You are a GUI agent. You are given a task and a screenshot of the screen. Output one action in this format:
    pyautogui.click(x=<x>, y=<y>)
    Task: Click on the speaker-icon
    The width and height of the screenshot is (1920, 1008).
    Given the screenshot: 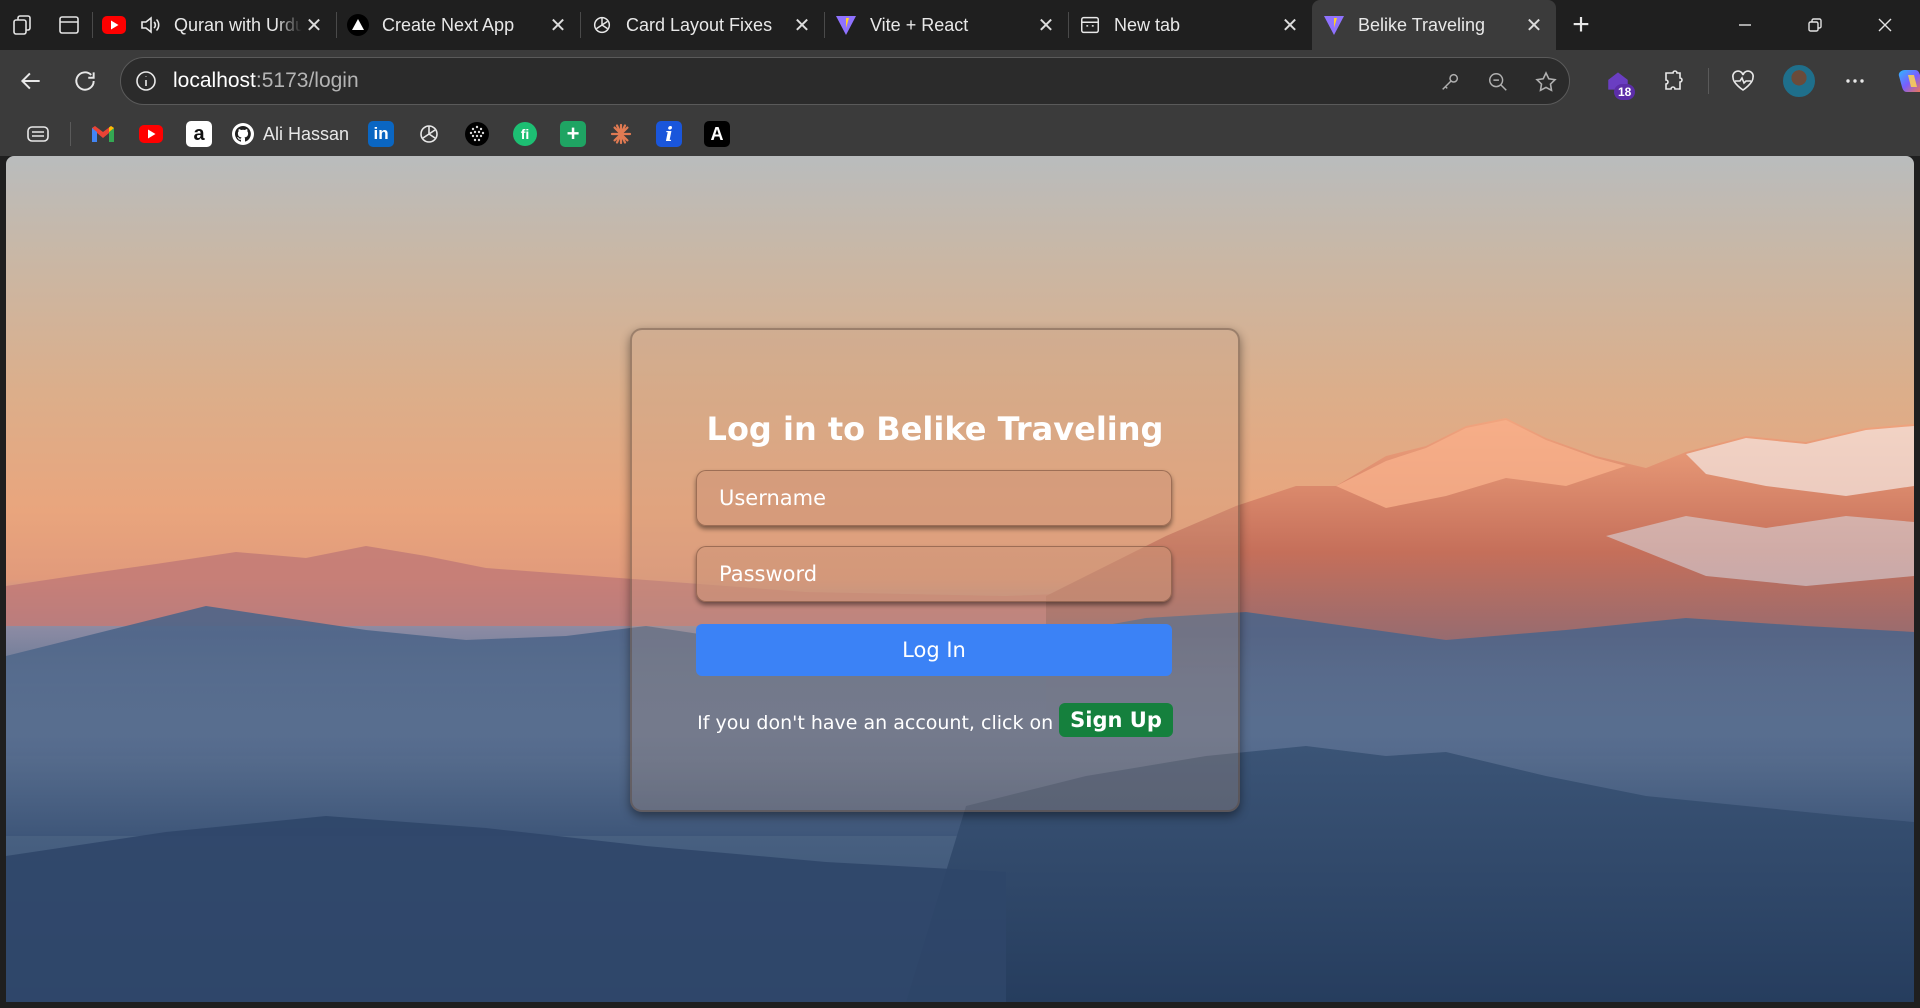 What is the action you would take?
    pyautogui.click(x=150, y=25)
    